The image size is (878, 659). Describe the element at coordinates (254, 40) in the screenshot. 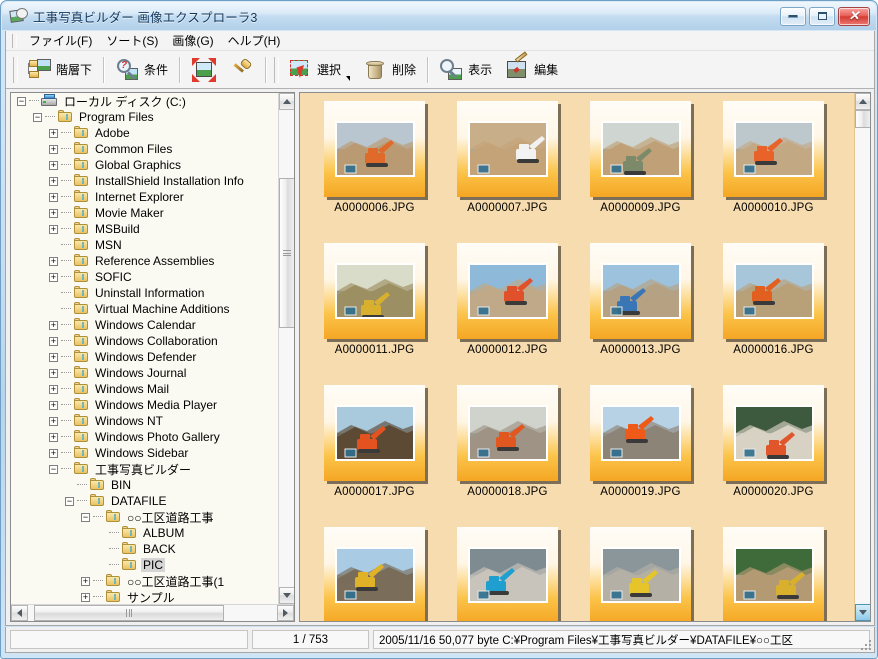

I see `menu-help: ヘルプ(H)` at that location.